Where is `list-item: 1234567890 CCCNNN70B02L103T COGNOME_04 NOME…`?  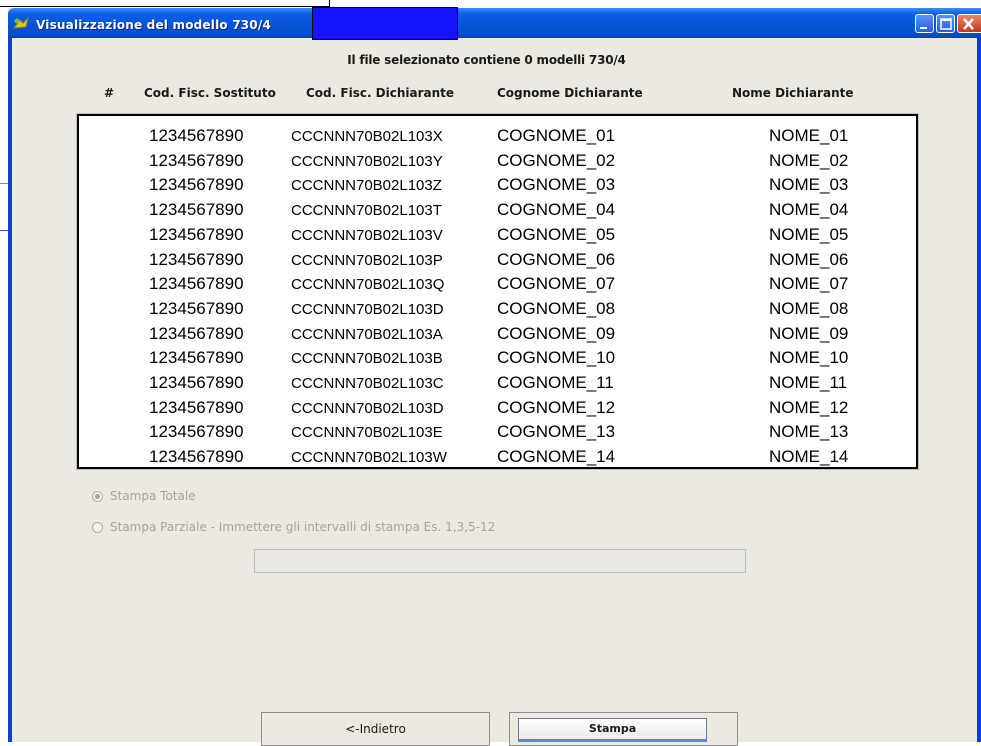
list-item: 1234567890 CCCNNN70B02L103T COGNOME_04 NOME… is located at coordinates (497, 212).